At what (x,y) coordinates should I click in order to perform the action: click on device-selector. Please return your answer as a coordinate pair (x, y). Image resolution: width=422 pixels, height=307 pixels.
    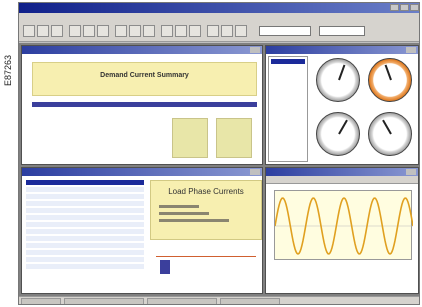
    Looking at the image, I should click on (285, 31).